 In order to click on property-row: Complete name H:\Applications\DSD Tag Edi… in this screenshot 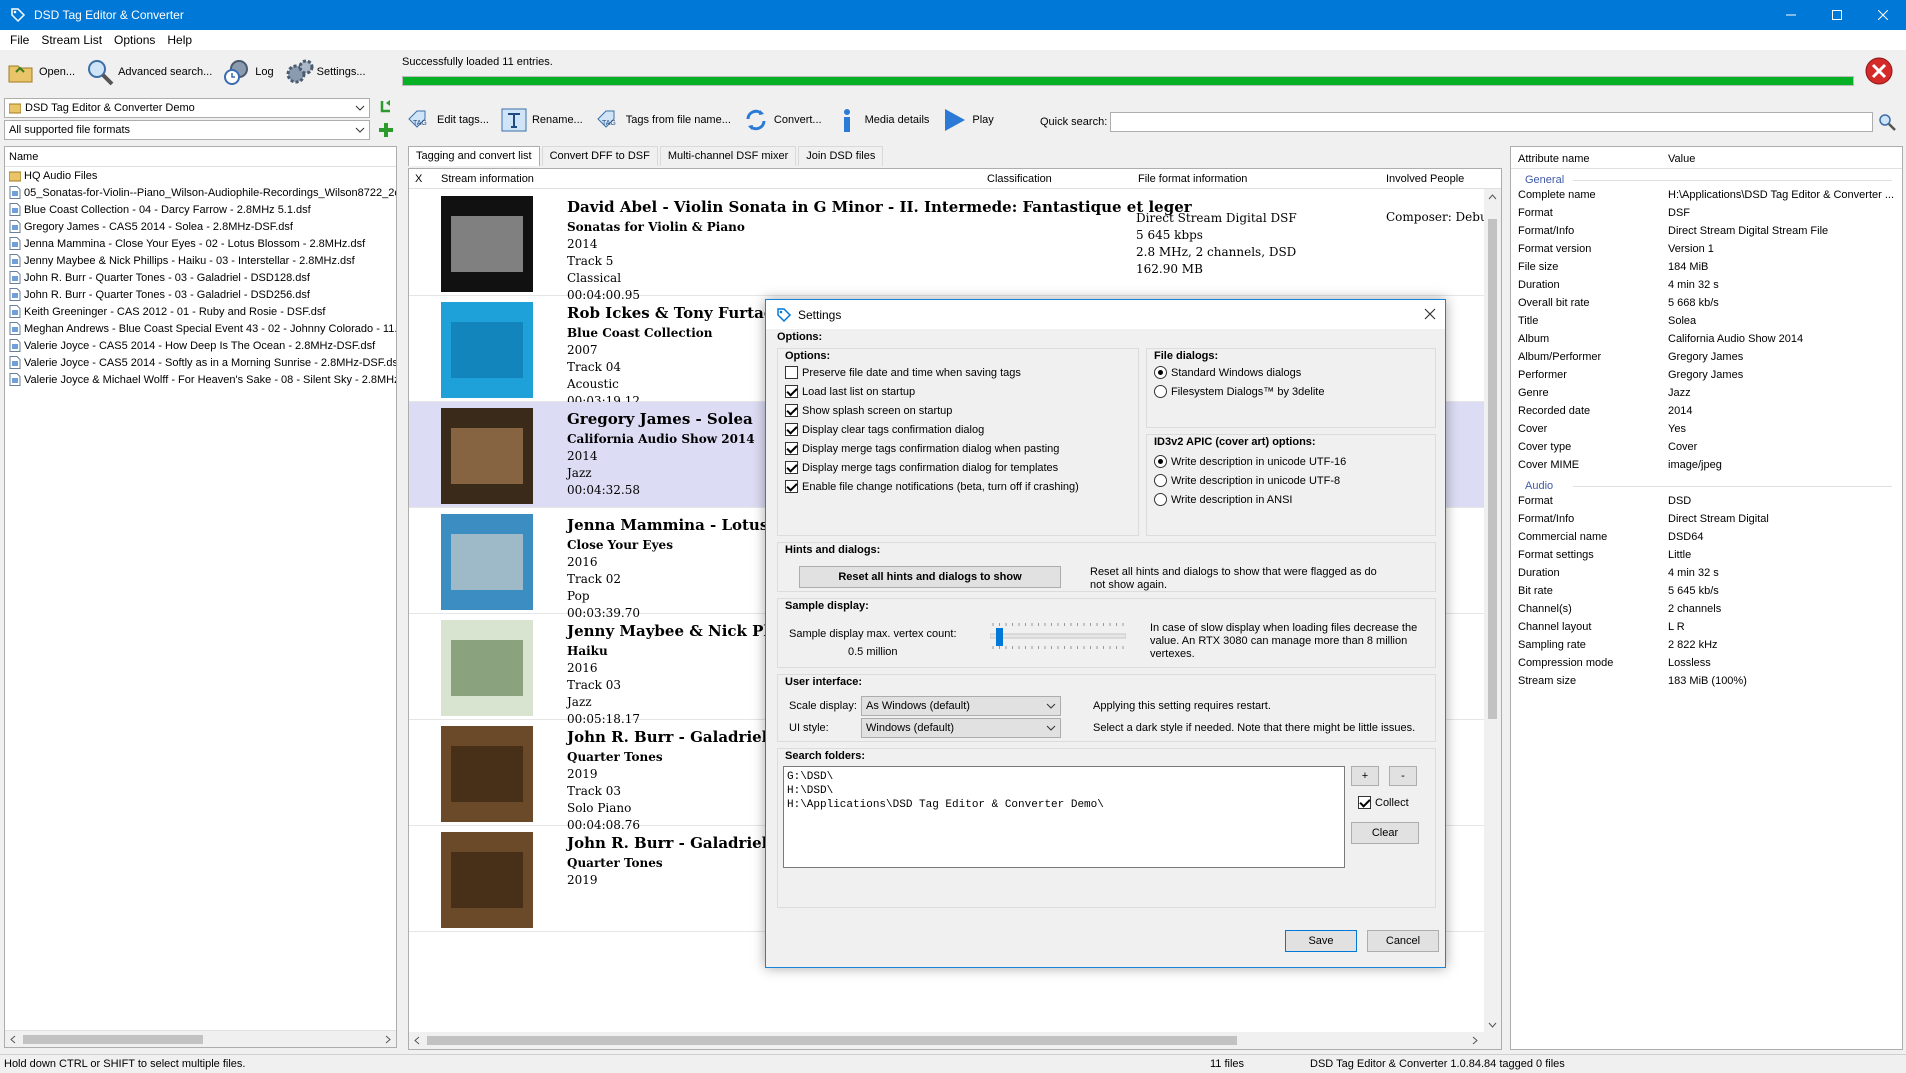, I will do `click(1706, 196)`.